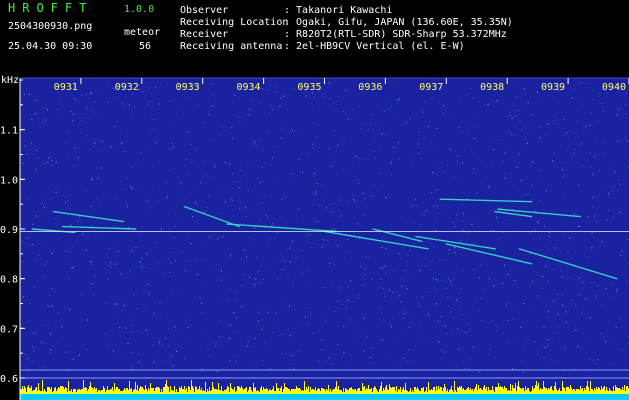 This screenshot has height=400, width=629. I want to click on x-tick-label: 0936, so click(370, 87).